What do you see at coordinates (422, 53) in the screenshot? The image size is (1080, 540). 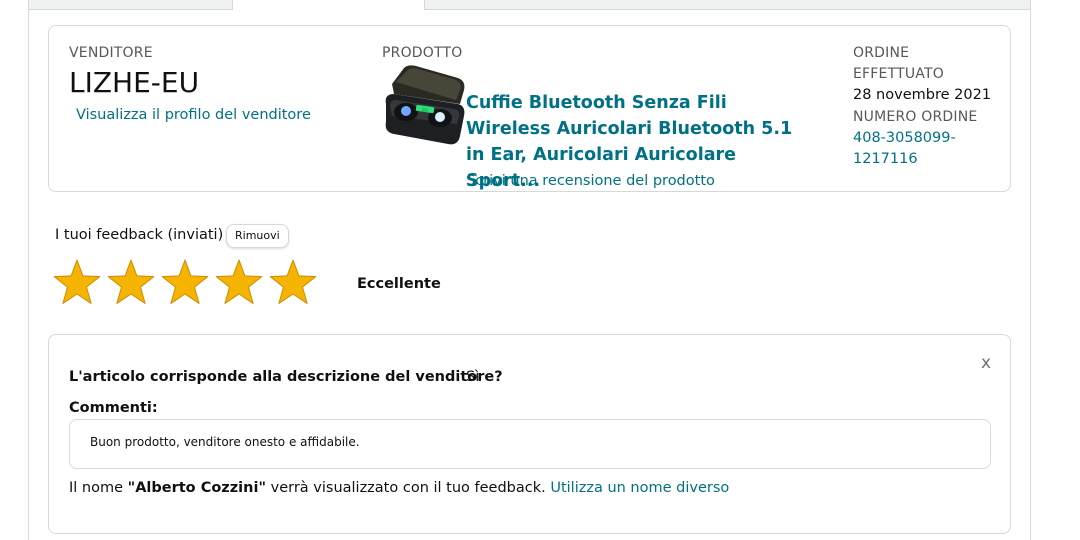 I see `product-label: PRODOTTO` at bounding box center [422, 53].